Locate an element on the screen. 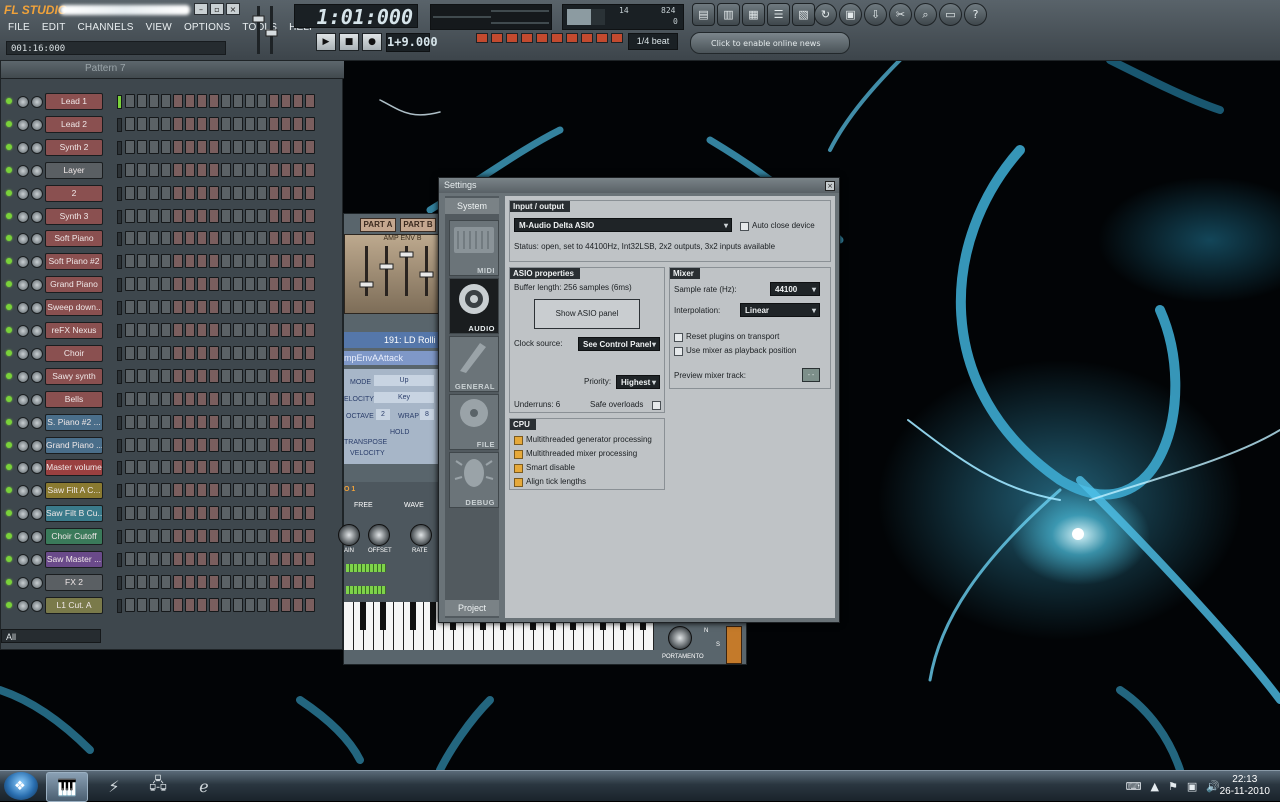 This screenshot has height=802, width=1280. mode-value: Up is located at coordinates (404, 380).